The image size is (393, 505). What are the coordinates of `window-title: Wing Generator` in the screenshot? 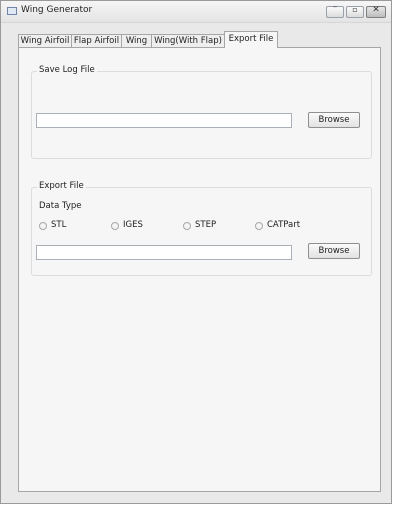 It's located at (57, 10).